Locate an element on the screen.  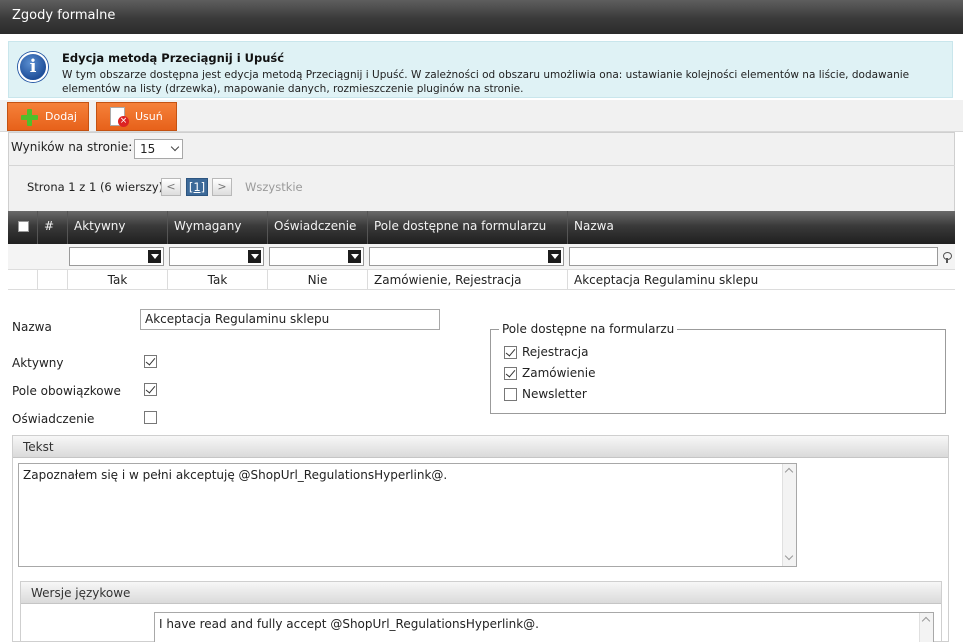
divider is located at coordinates (481, 165).